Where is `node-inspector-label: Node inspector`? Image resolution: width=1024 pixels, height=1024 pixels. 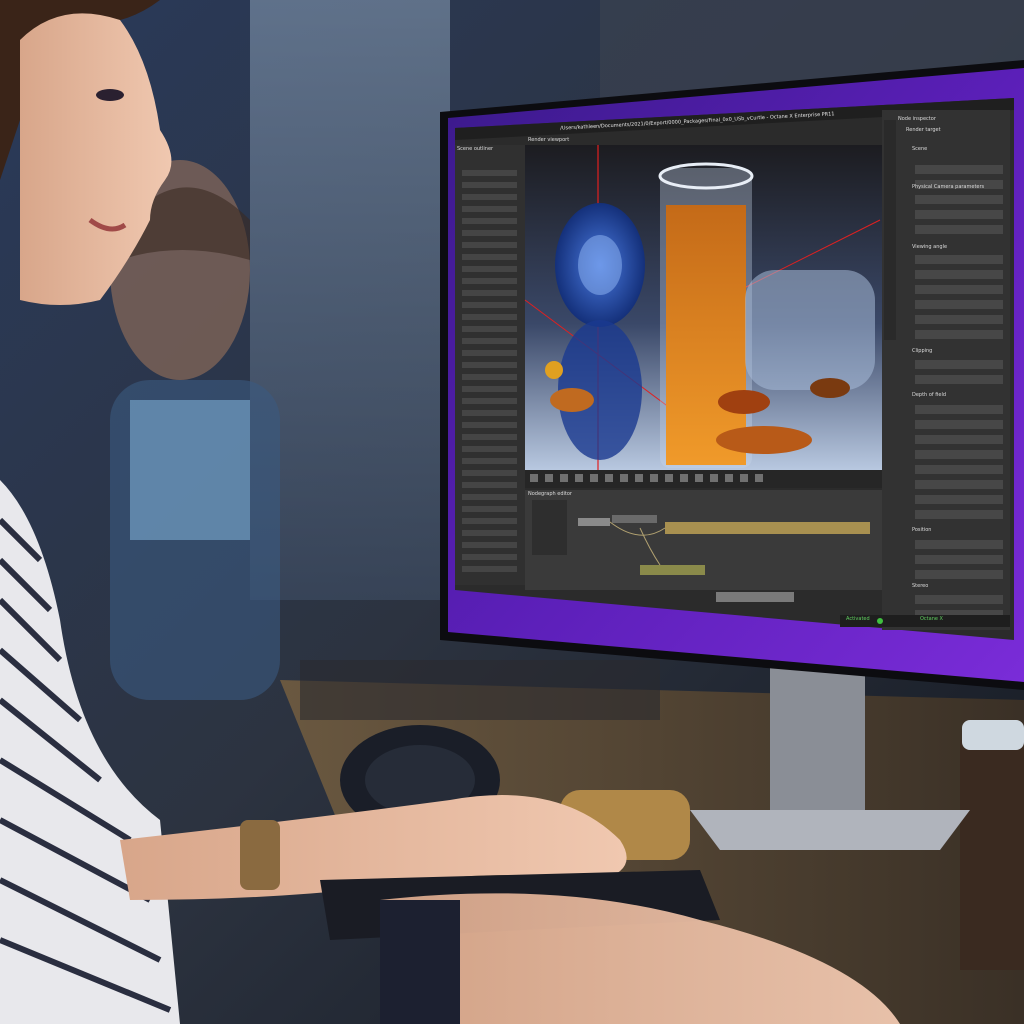
node-inspector-label: Node inspector is located at coordinates (917, 119).